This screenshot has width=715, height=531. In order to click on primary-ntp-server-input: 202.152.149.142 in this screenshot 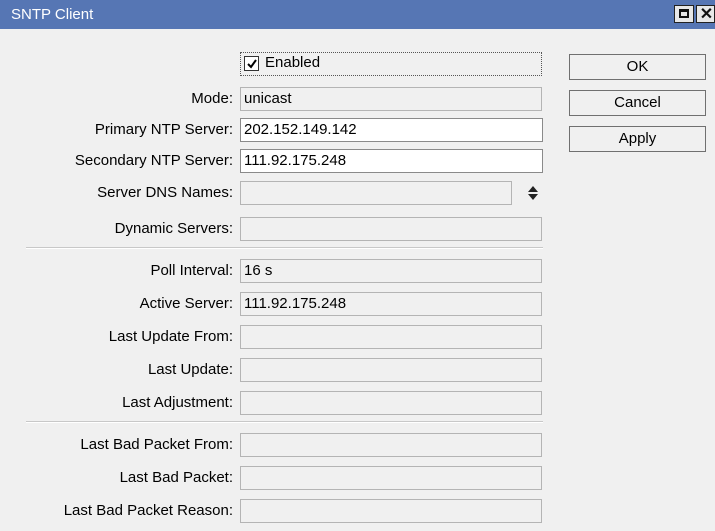, I will do `click(391, 130)`.